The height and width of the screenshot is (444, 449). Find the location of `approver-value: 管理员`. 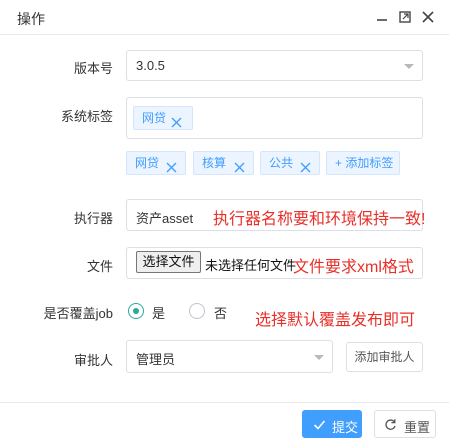

approver-value: 管理员 is located at coordinates (156, 359).